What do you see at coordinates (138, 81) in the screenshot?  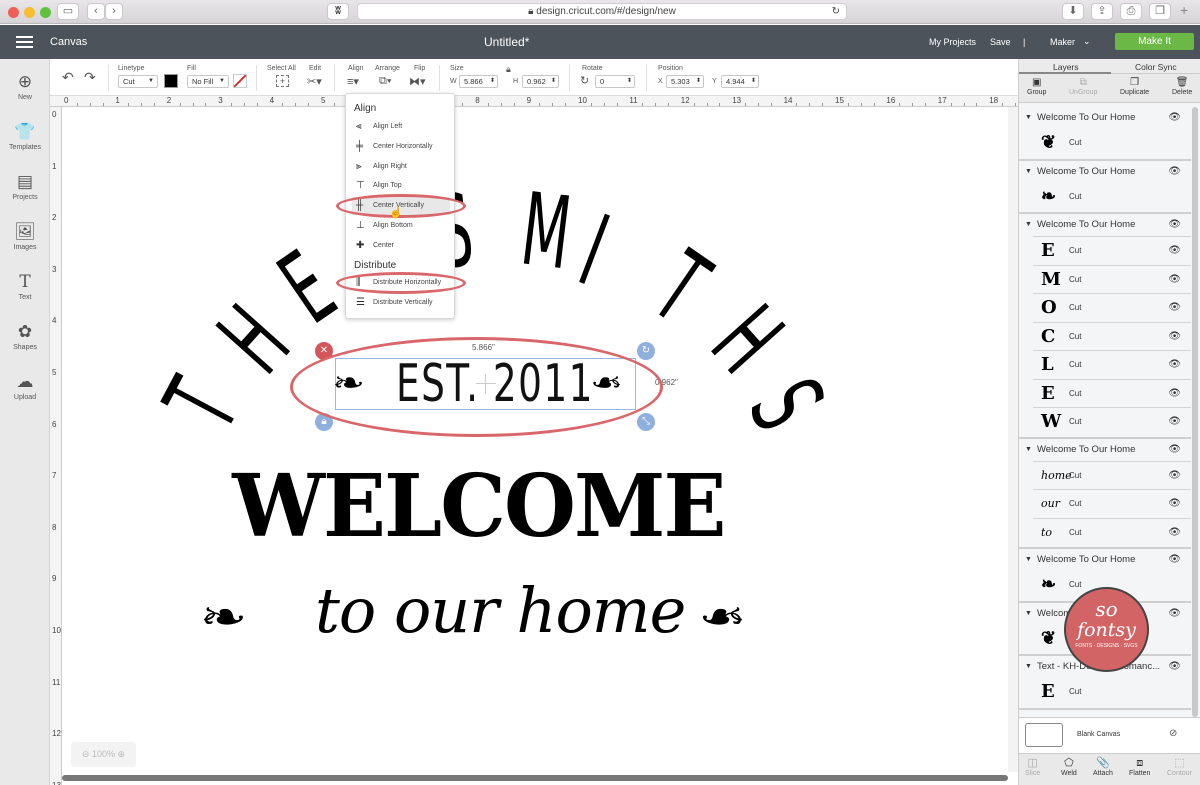 I see `linetype-select: Cut ▼` at bounding box center [138, 81].